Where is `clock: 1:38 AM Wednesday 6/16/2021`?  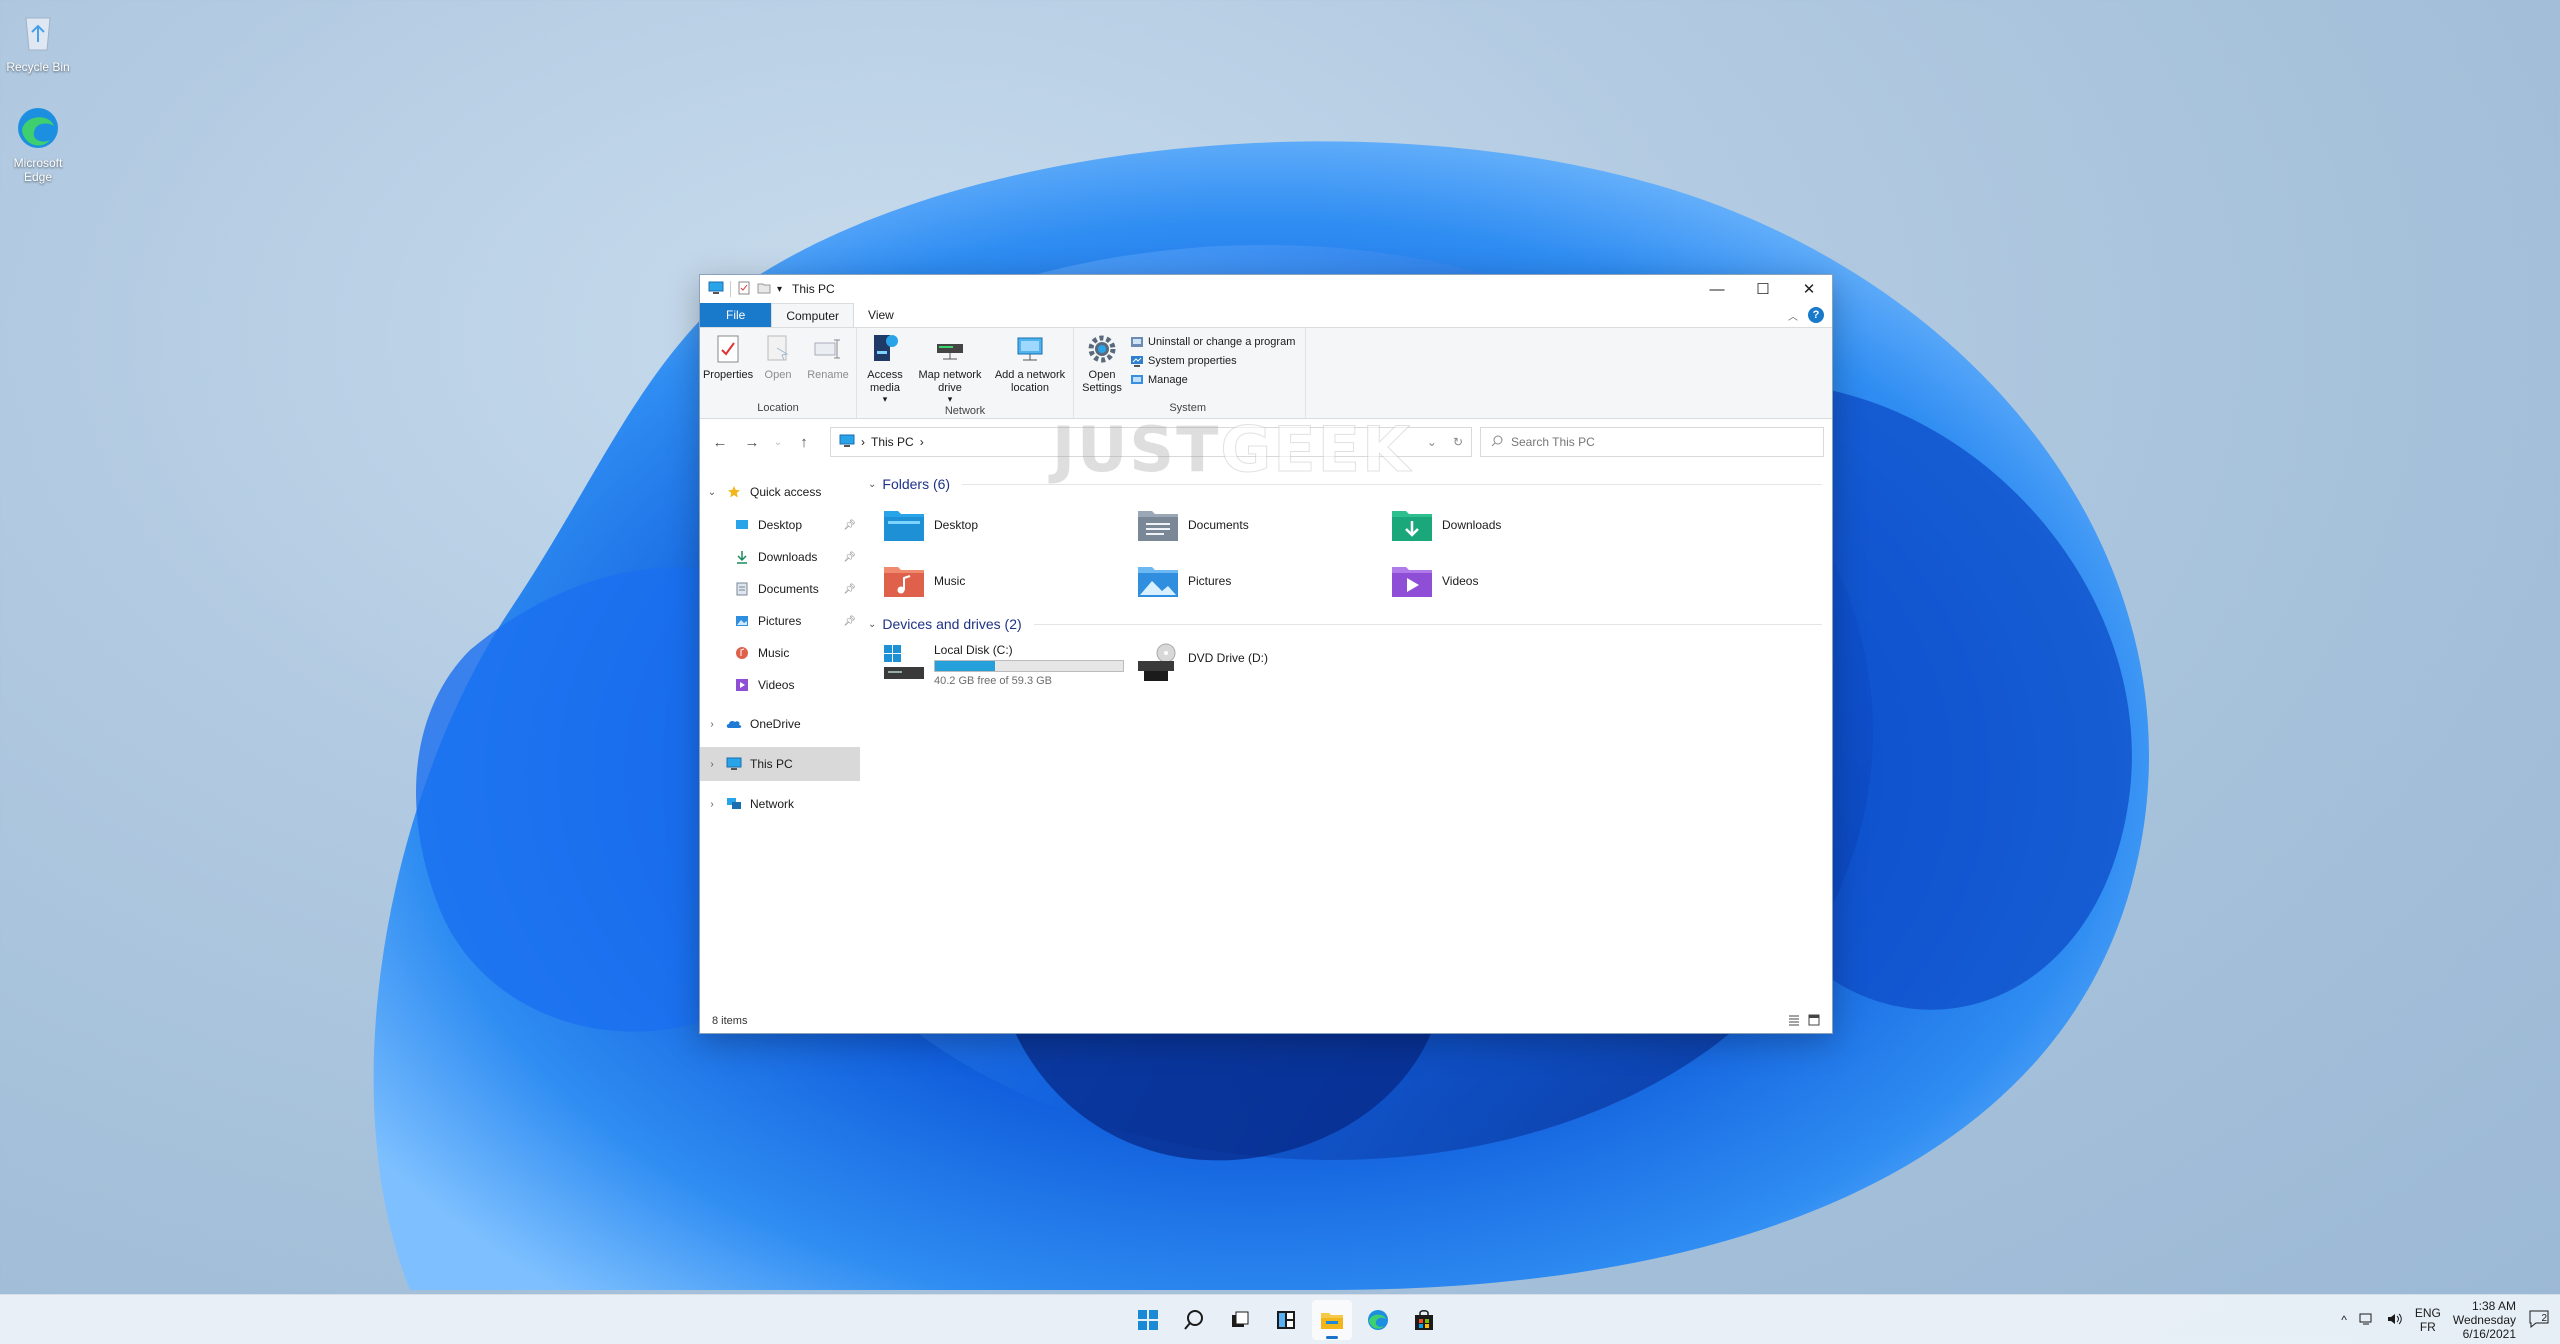 clock: 1:38 AM Wednesday 6/16/2021 is located at coordinates (2484, 1320).